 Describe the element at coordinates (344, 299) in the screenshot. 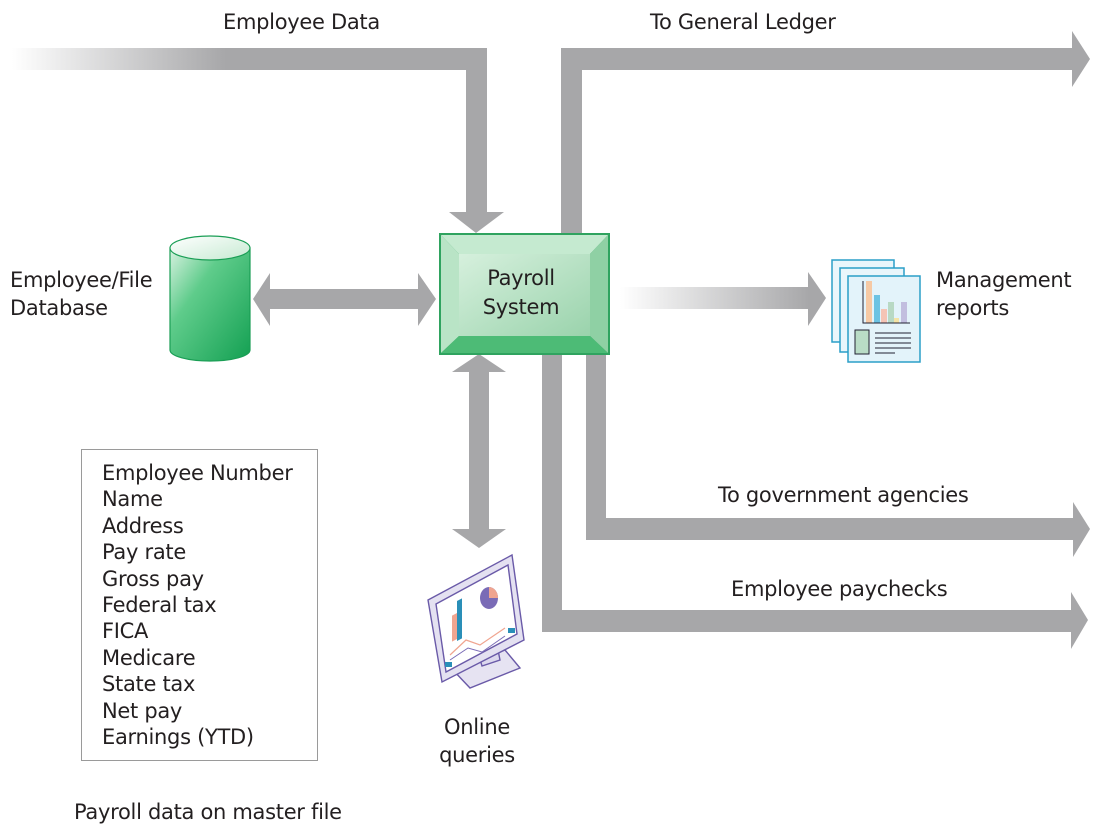

I see `database-payroll-double-arrow` at that location.